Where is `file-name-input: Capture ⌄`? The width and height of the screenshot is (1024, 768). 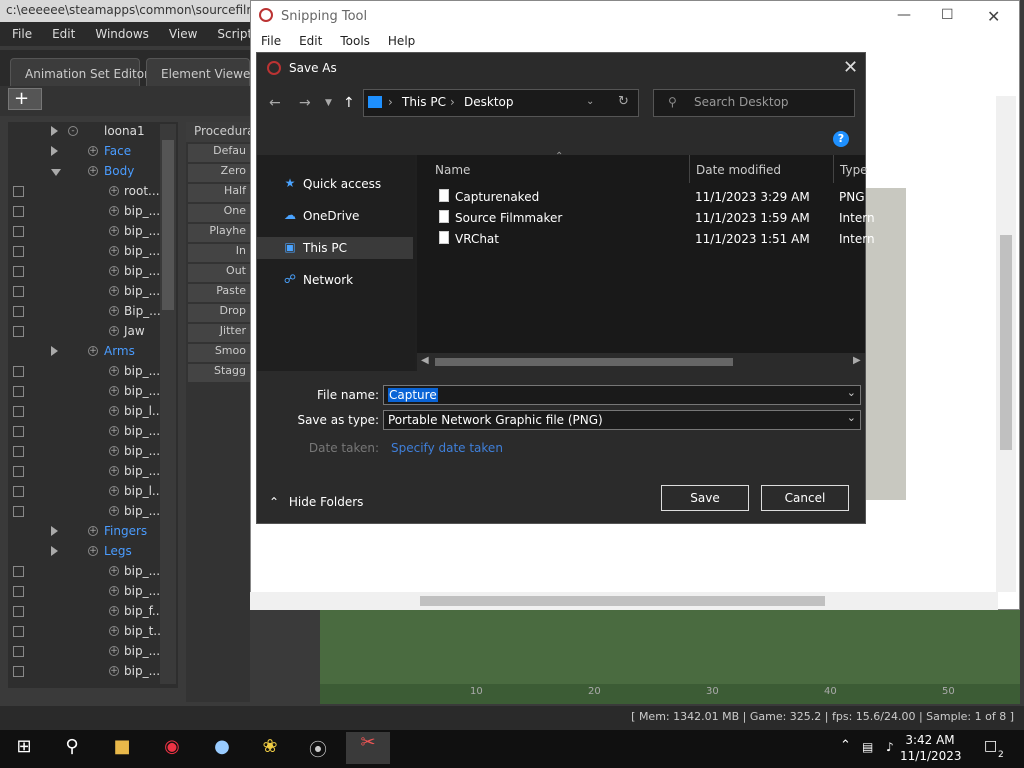 file-name-input: Capture ⌄ is located at coordinates (622, 395).